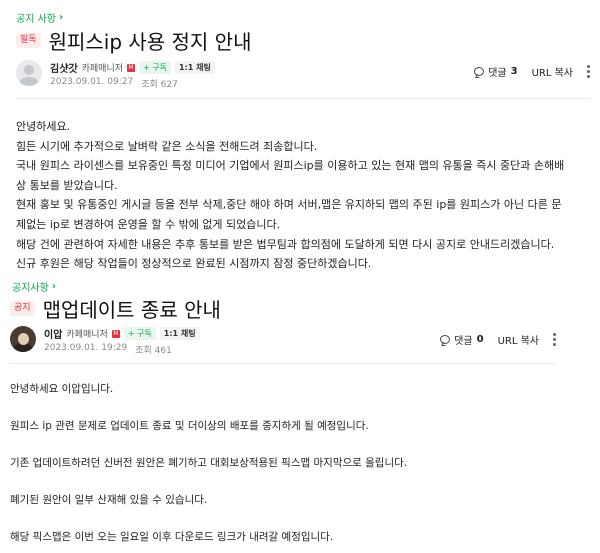 The height and width of the screenshot is (553, 600). What do you see at coordinates (43, 126) in the screenshot?
I see `body-line: 안녕하세요.` at bounding box center [43, 126].